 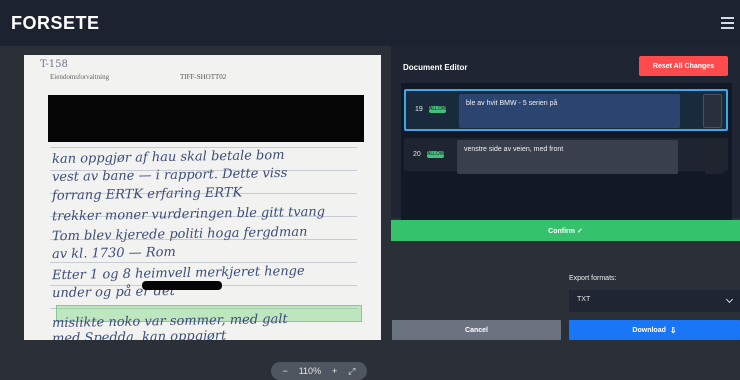 What do you see at coordinates (419, 109) in the screenshot?
I see `segment-number: 19` at bounding box center [419, 109].